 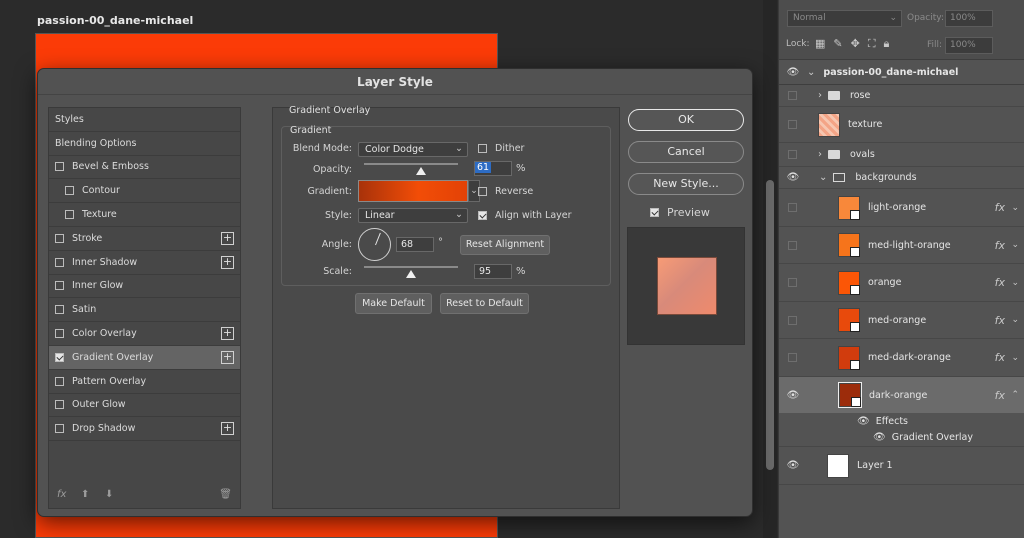 I want to click on dither-checkbox: Dither, so click(x=501, y=148).